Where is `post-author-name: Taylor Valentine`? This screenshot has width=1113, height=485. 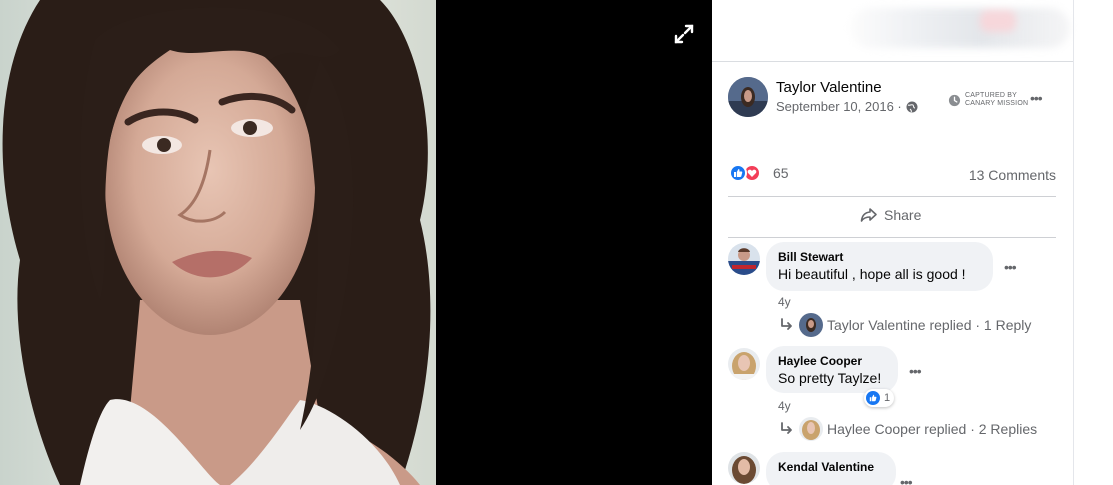
post-author-name: Taylor Valentine is located at coordinates (829, 87).